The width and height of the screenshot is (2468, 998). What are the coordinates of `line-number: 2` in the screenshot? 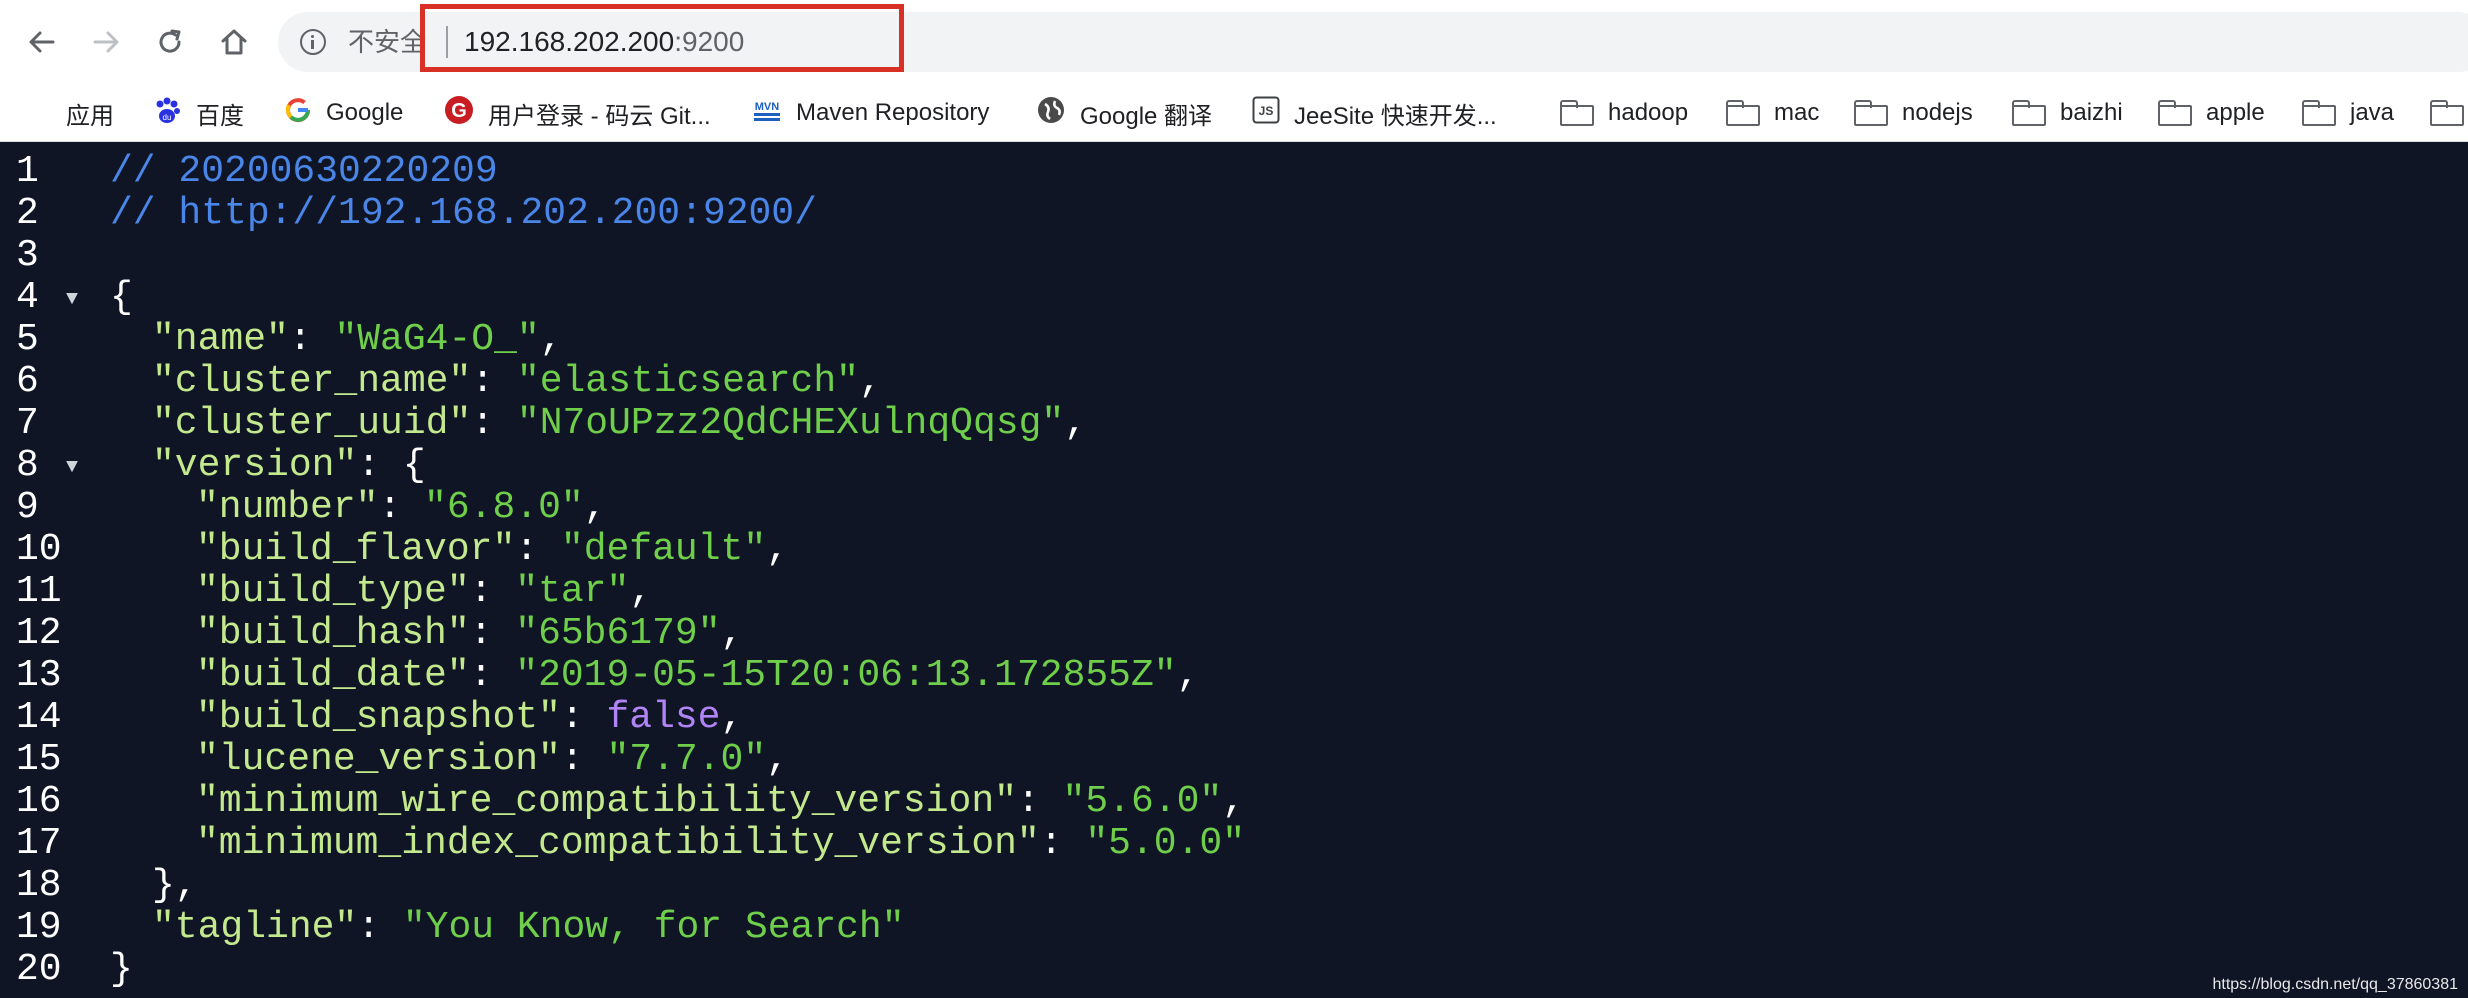 It's located at (27, 213).